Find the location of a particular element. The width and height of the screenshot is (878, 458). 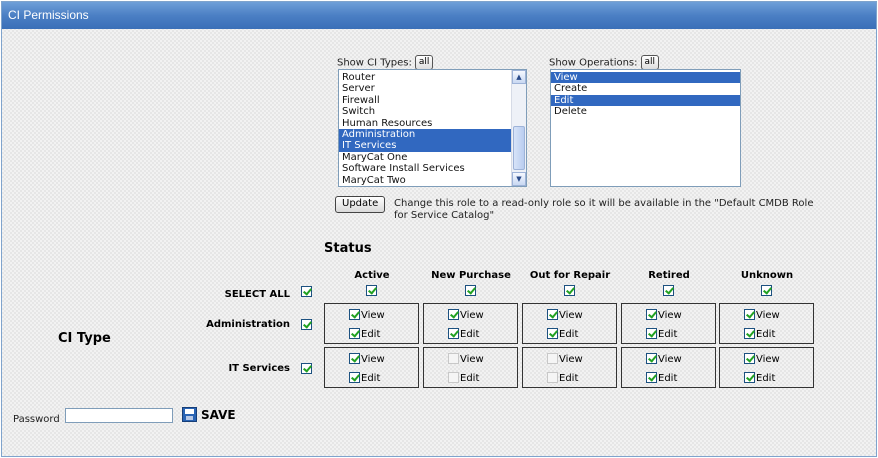

select-all-checkbox is located at coordinates (306, 291).